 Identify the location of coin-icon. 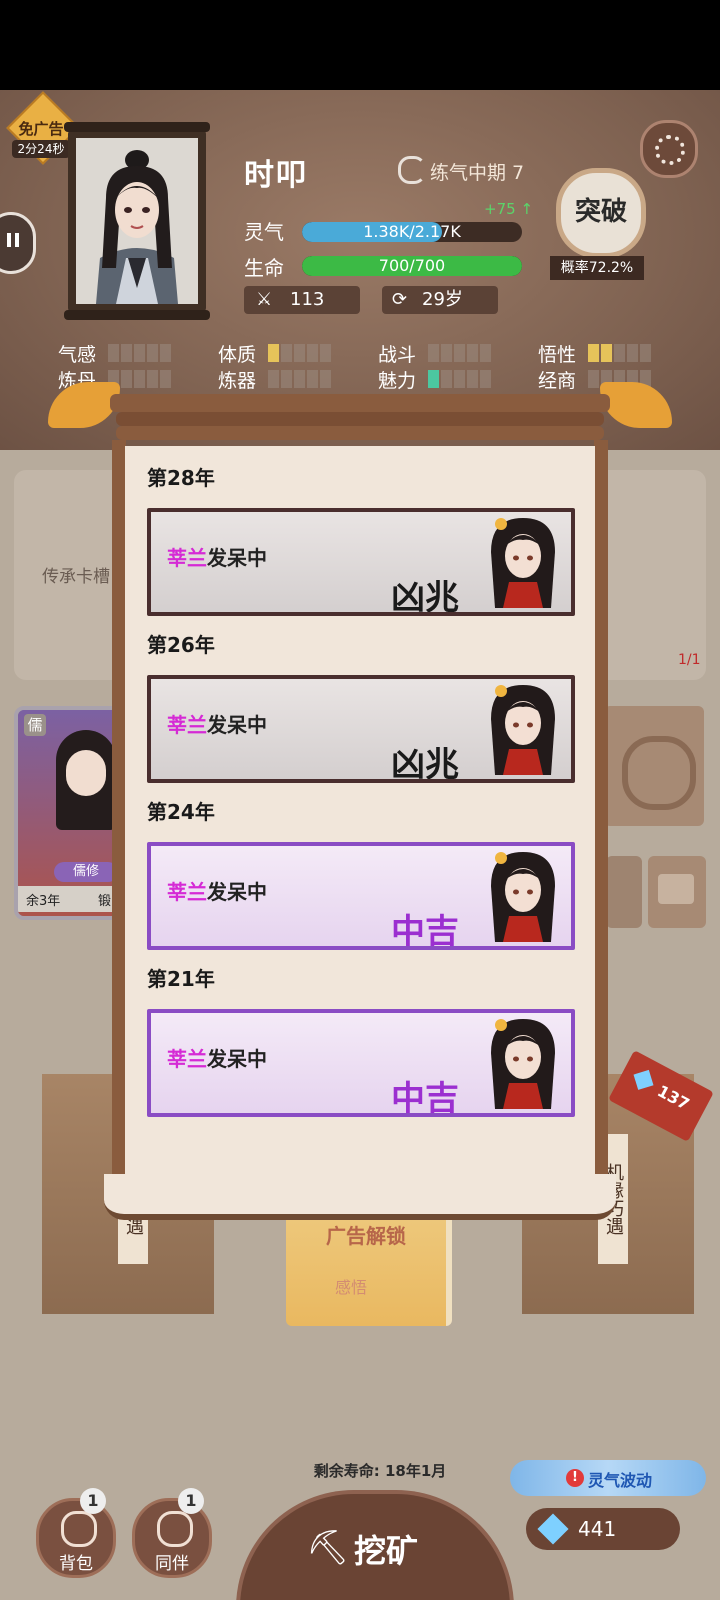
(659, 773).